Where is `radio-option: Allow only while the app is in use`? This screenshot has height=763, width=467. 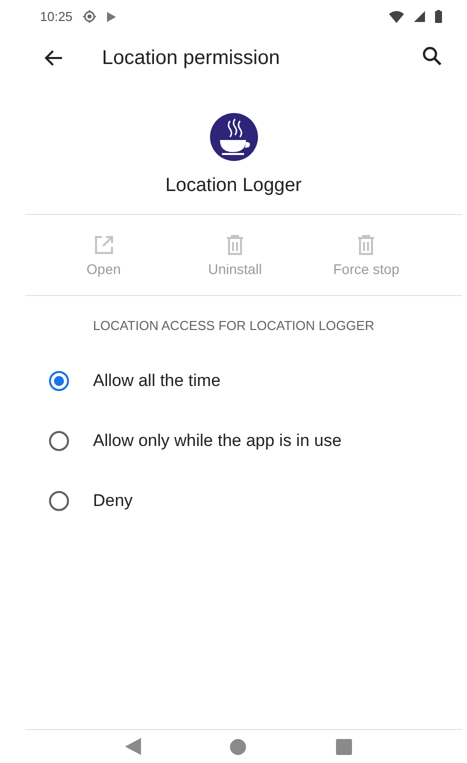 radio-option: Allow only while the app is in use is located at coordinates (233, 441).